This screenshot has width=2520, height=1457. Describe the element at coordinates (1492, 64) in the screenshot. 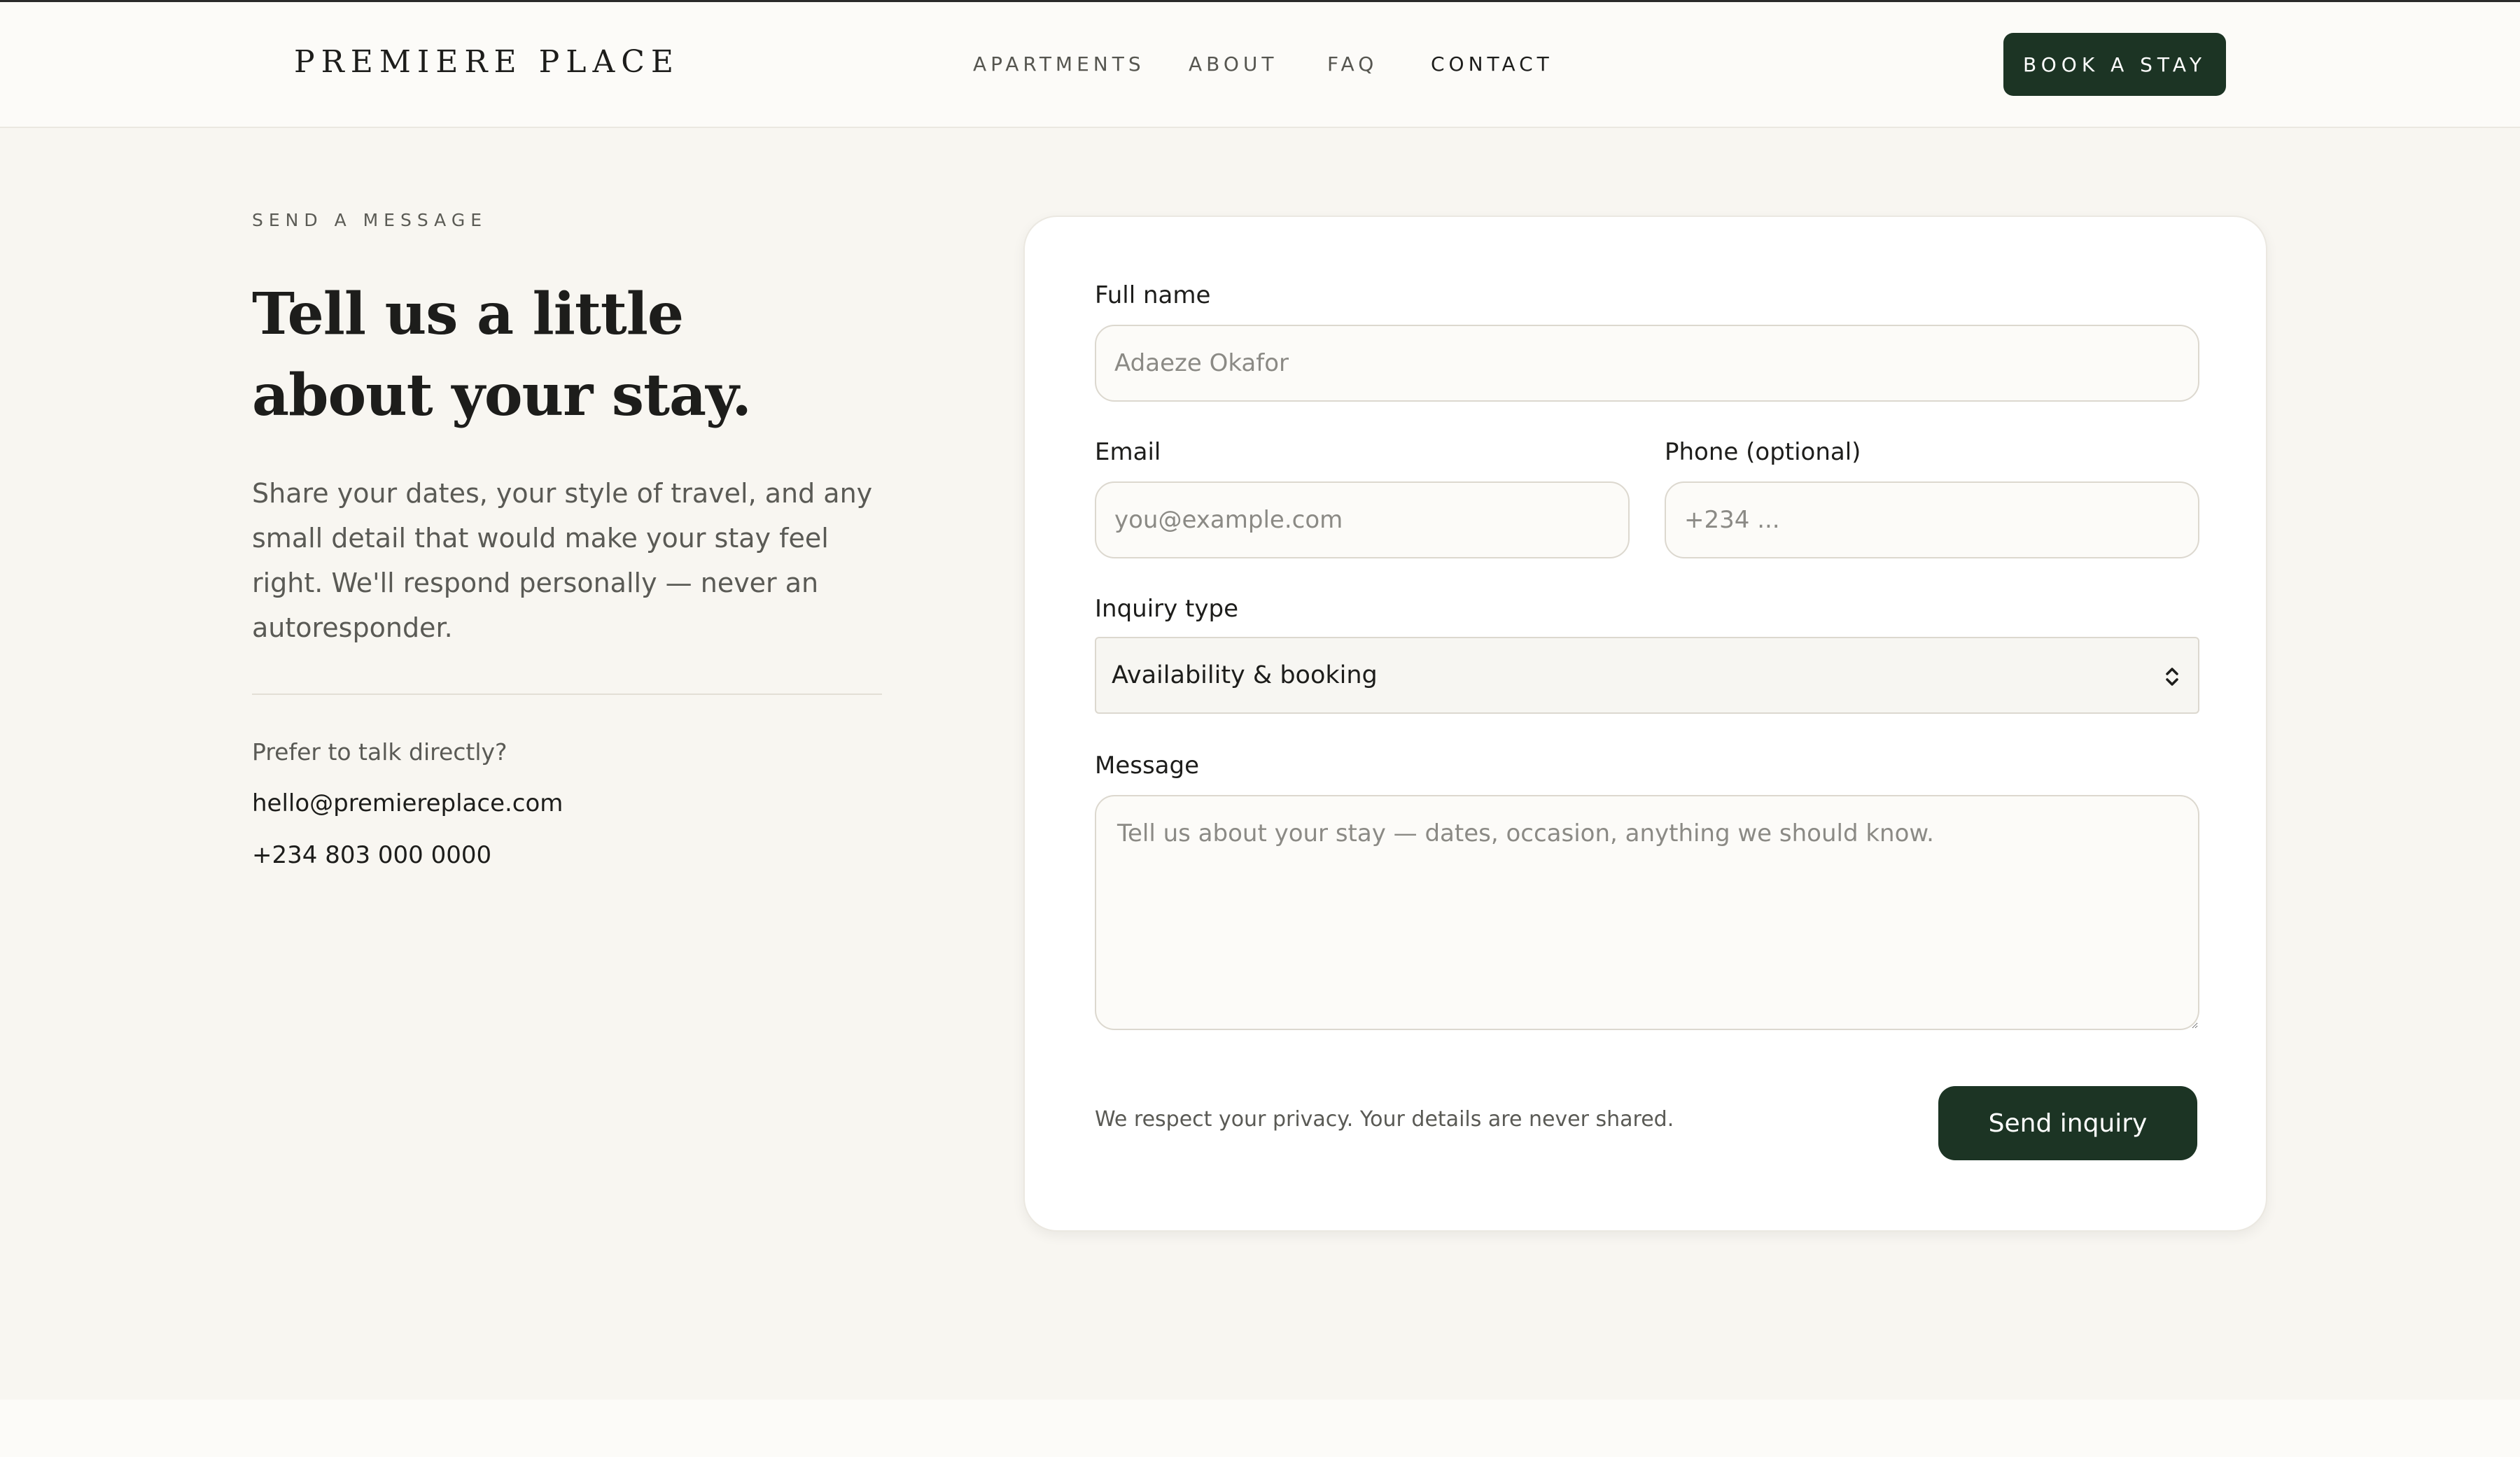

I see `nav-contact: CONTACT` at that location.